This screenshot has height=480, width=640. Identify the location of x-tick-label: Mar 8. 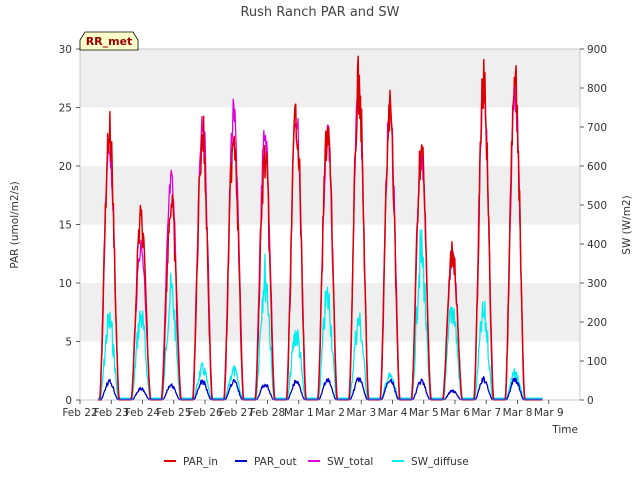
(518, 413).